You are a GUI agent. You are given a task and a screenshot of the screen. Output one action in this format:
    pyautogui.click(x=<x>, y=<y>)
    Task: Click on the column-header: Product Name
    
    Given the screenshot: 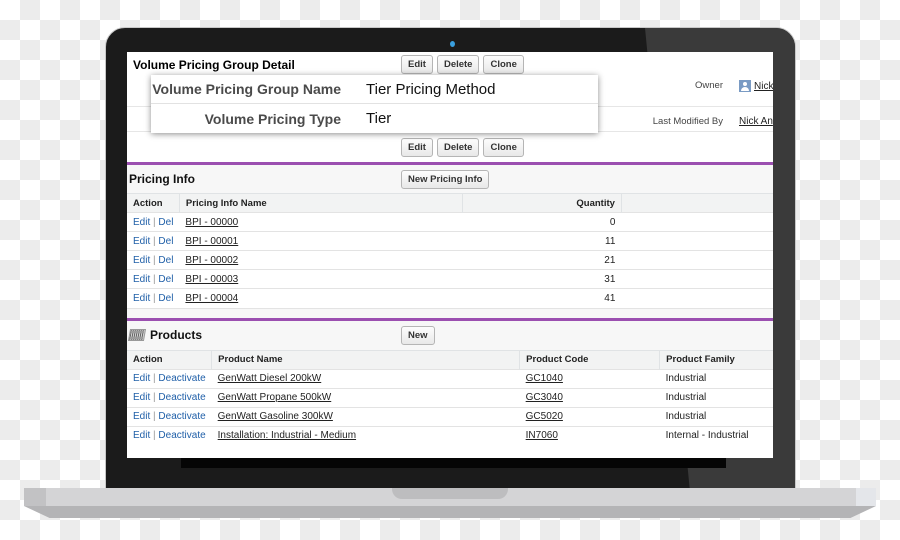 What is the action you would take?
    pyautogui.click(x=365, y=359)
    